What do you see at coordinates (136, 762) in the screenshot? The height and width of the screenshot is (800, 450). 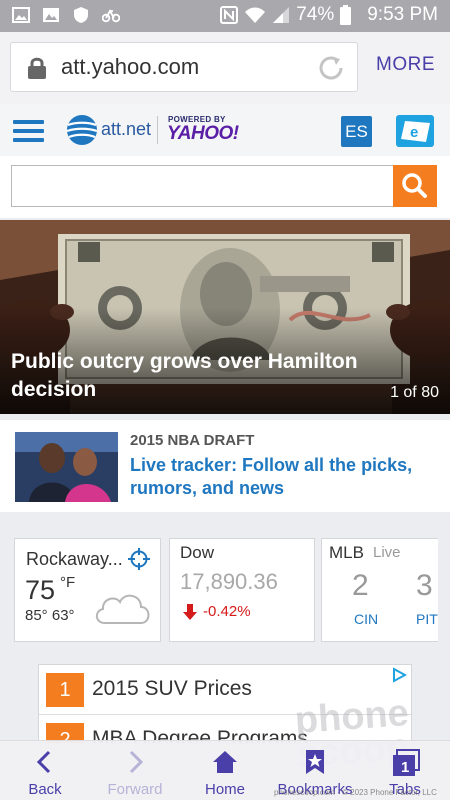 I see `forward-icon` at bounding box center [136, 762].